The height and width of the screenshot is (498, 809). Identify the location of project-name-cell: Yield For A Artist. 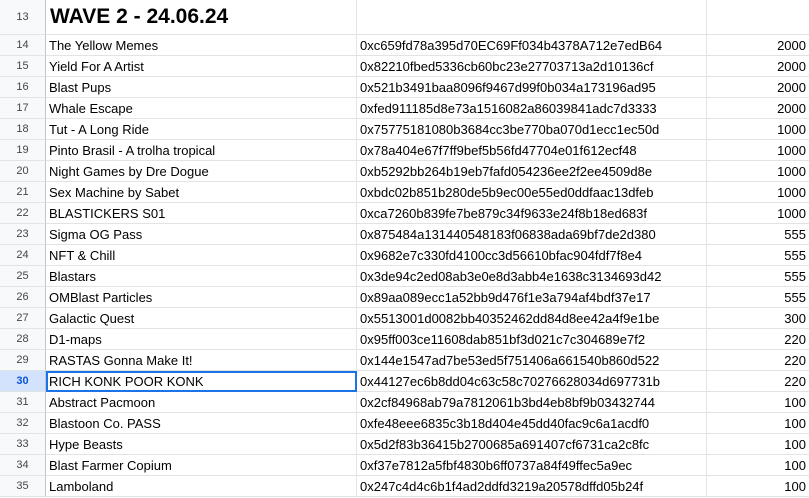
(201, 66).